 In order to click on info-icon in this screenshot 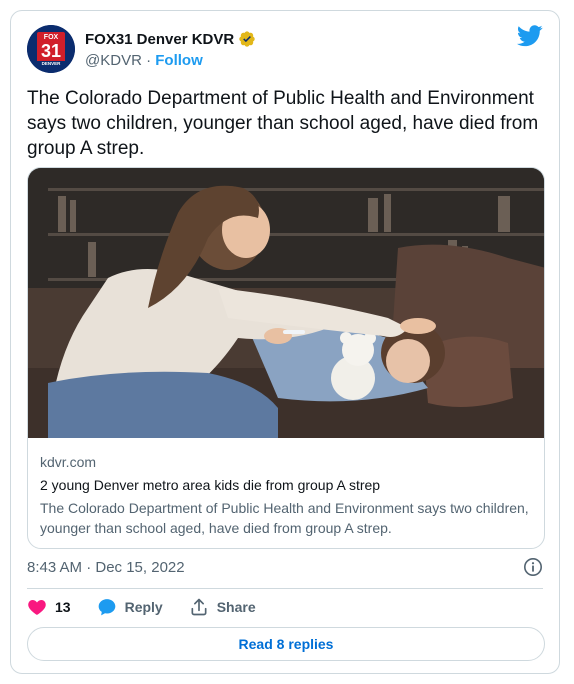, I will do `click(533, 567)`.